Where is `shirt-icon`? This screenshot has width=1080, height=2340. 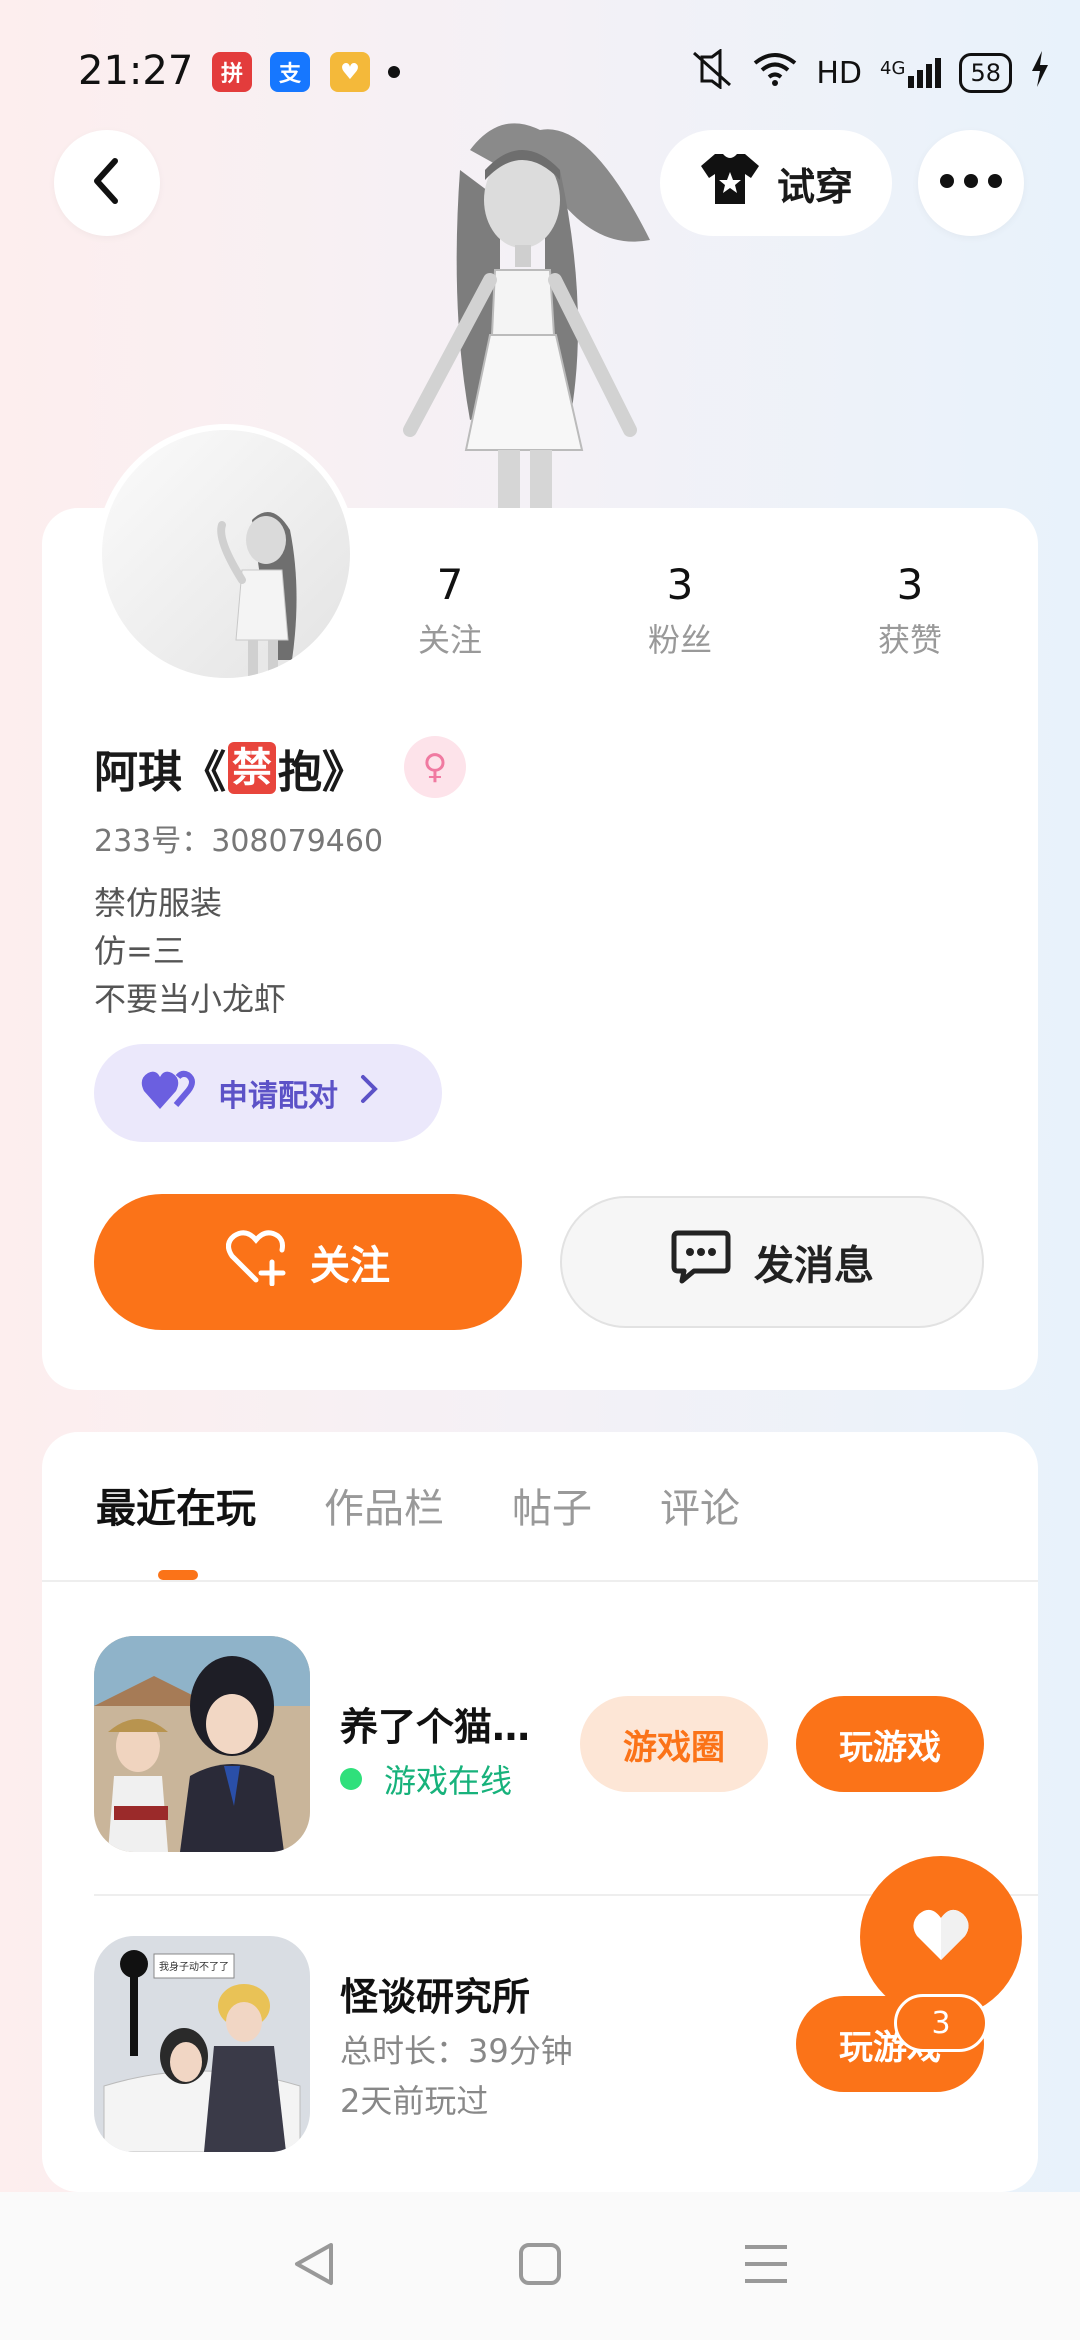
shirt-icon is located at coordinates (730, 183).